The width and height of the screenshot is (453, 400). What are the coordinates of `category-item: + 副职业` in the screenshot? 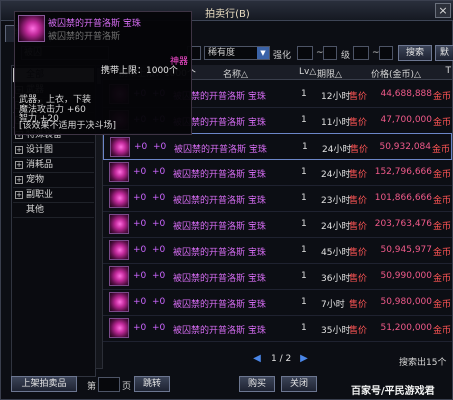 It's located at (53, 195).